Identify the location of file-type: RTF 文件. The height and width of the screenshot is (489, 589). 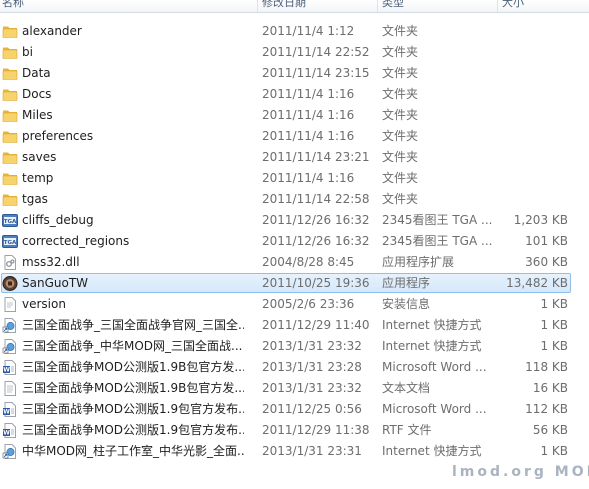
(407, 430).